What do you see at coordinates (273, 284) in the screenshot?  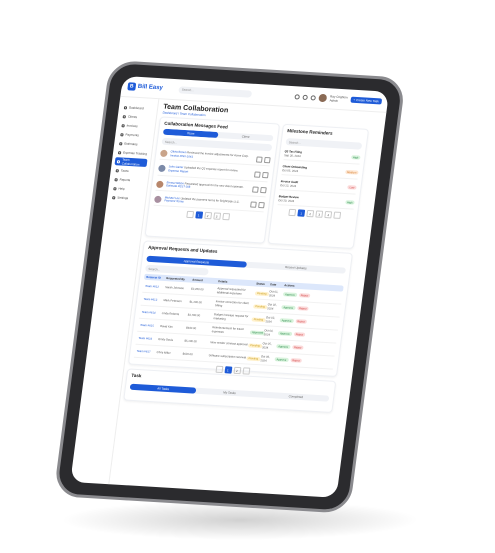 I see `column-header: Date` at bounding box center [273, 284].